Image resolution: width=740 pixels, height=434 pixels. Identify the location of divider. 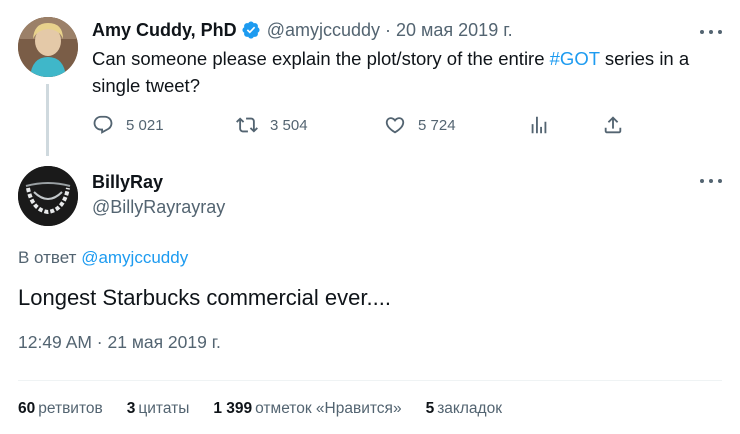
(370, 380).